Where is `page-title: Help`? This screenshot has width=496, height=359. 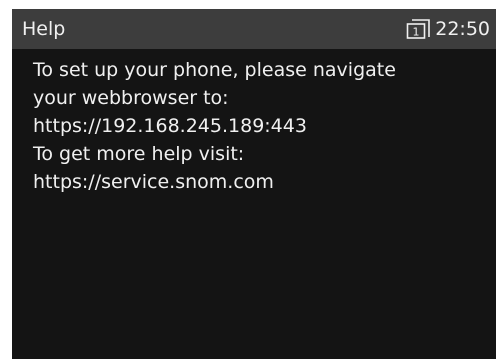 page-title: Help is located at coordinates (44, 29).